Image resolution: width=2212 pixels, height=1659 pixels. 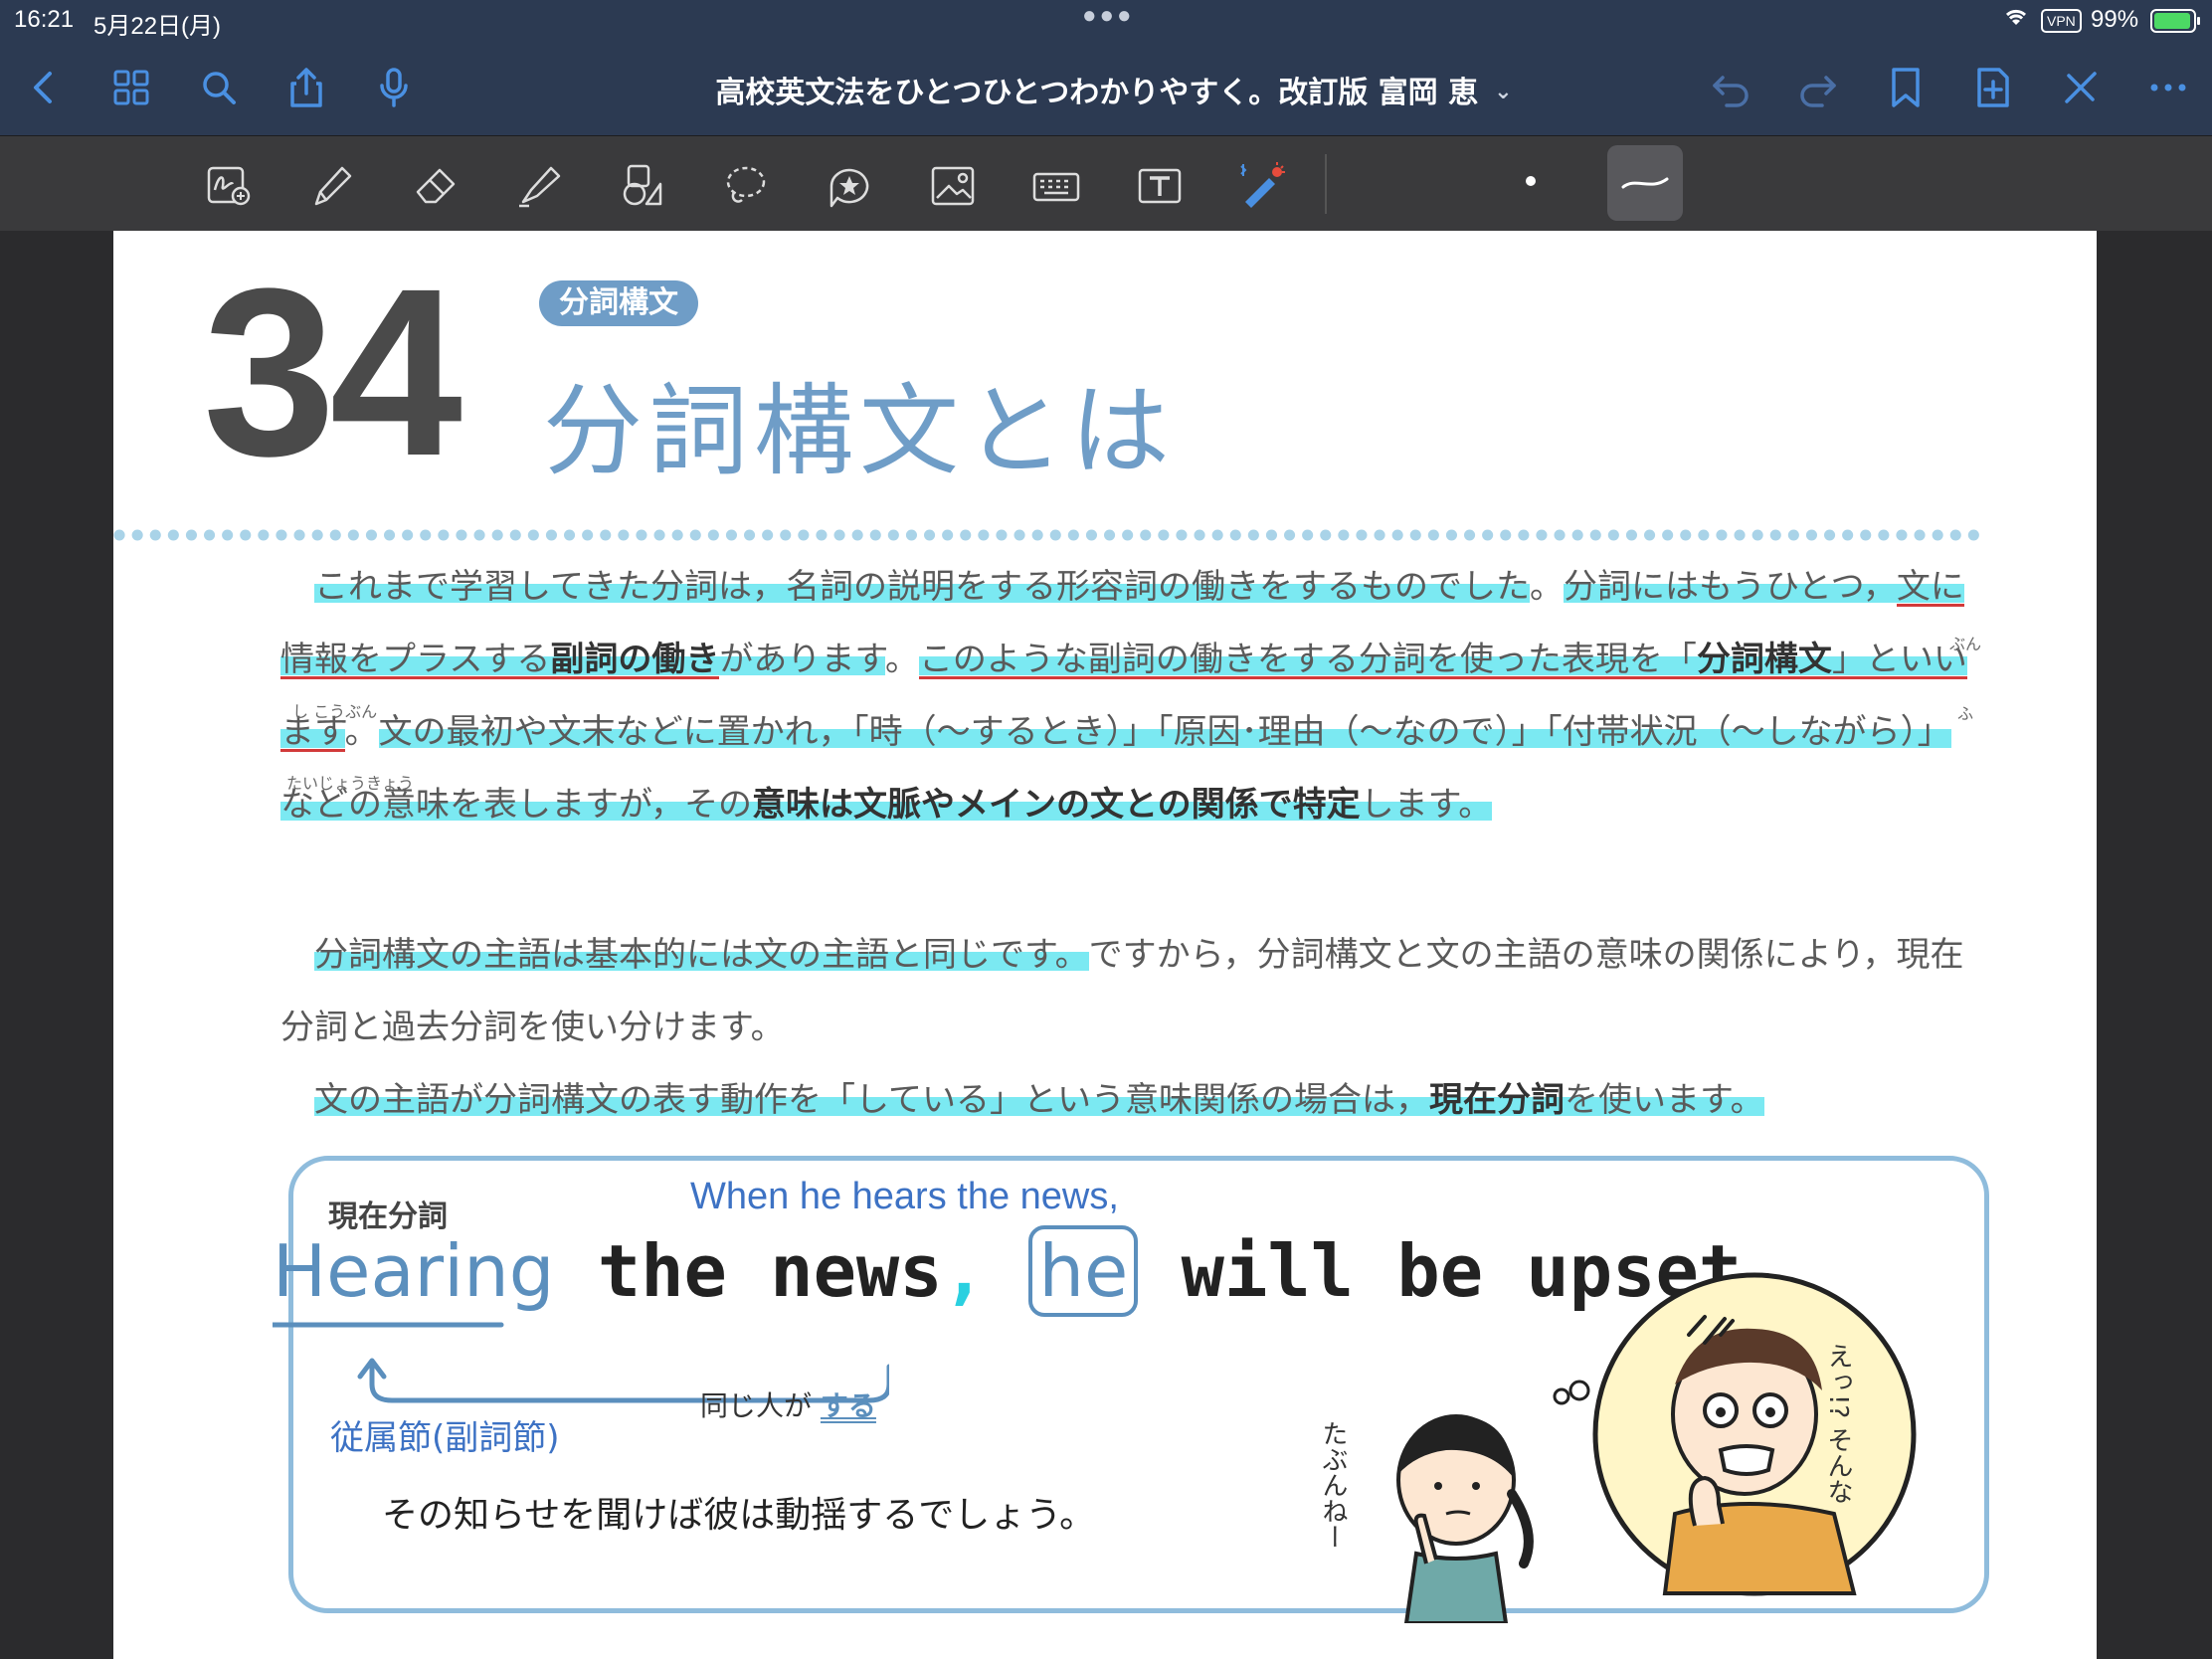 I want to click on pen-off-icon, so click(x=2081, y=87).